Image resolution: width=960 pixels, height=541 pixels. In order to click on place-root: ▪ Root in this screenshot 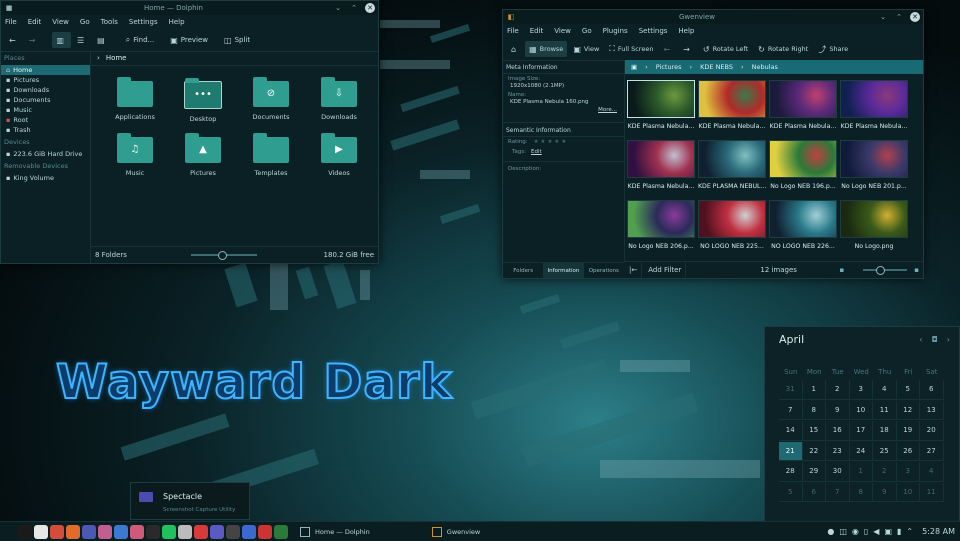, I will do `click(45, 120)`.